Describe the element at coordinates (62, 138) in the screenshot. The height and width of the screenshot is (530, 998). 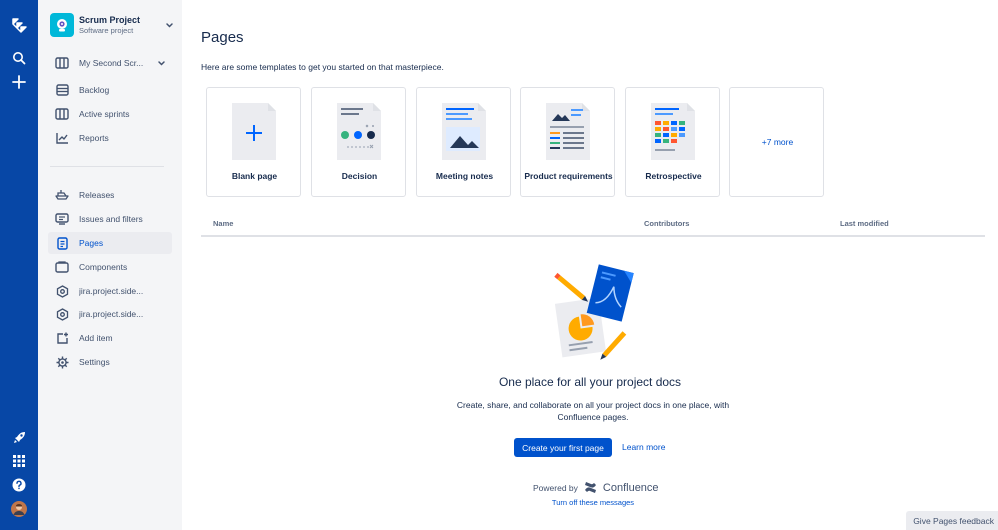
I see `graph-line-icon` at that location.